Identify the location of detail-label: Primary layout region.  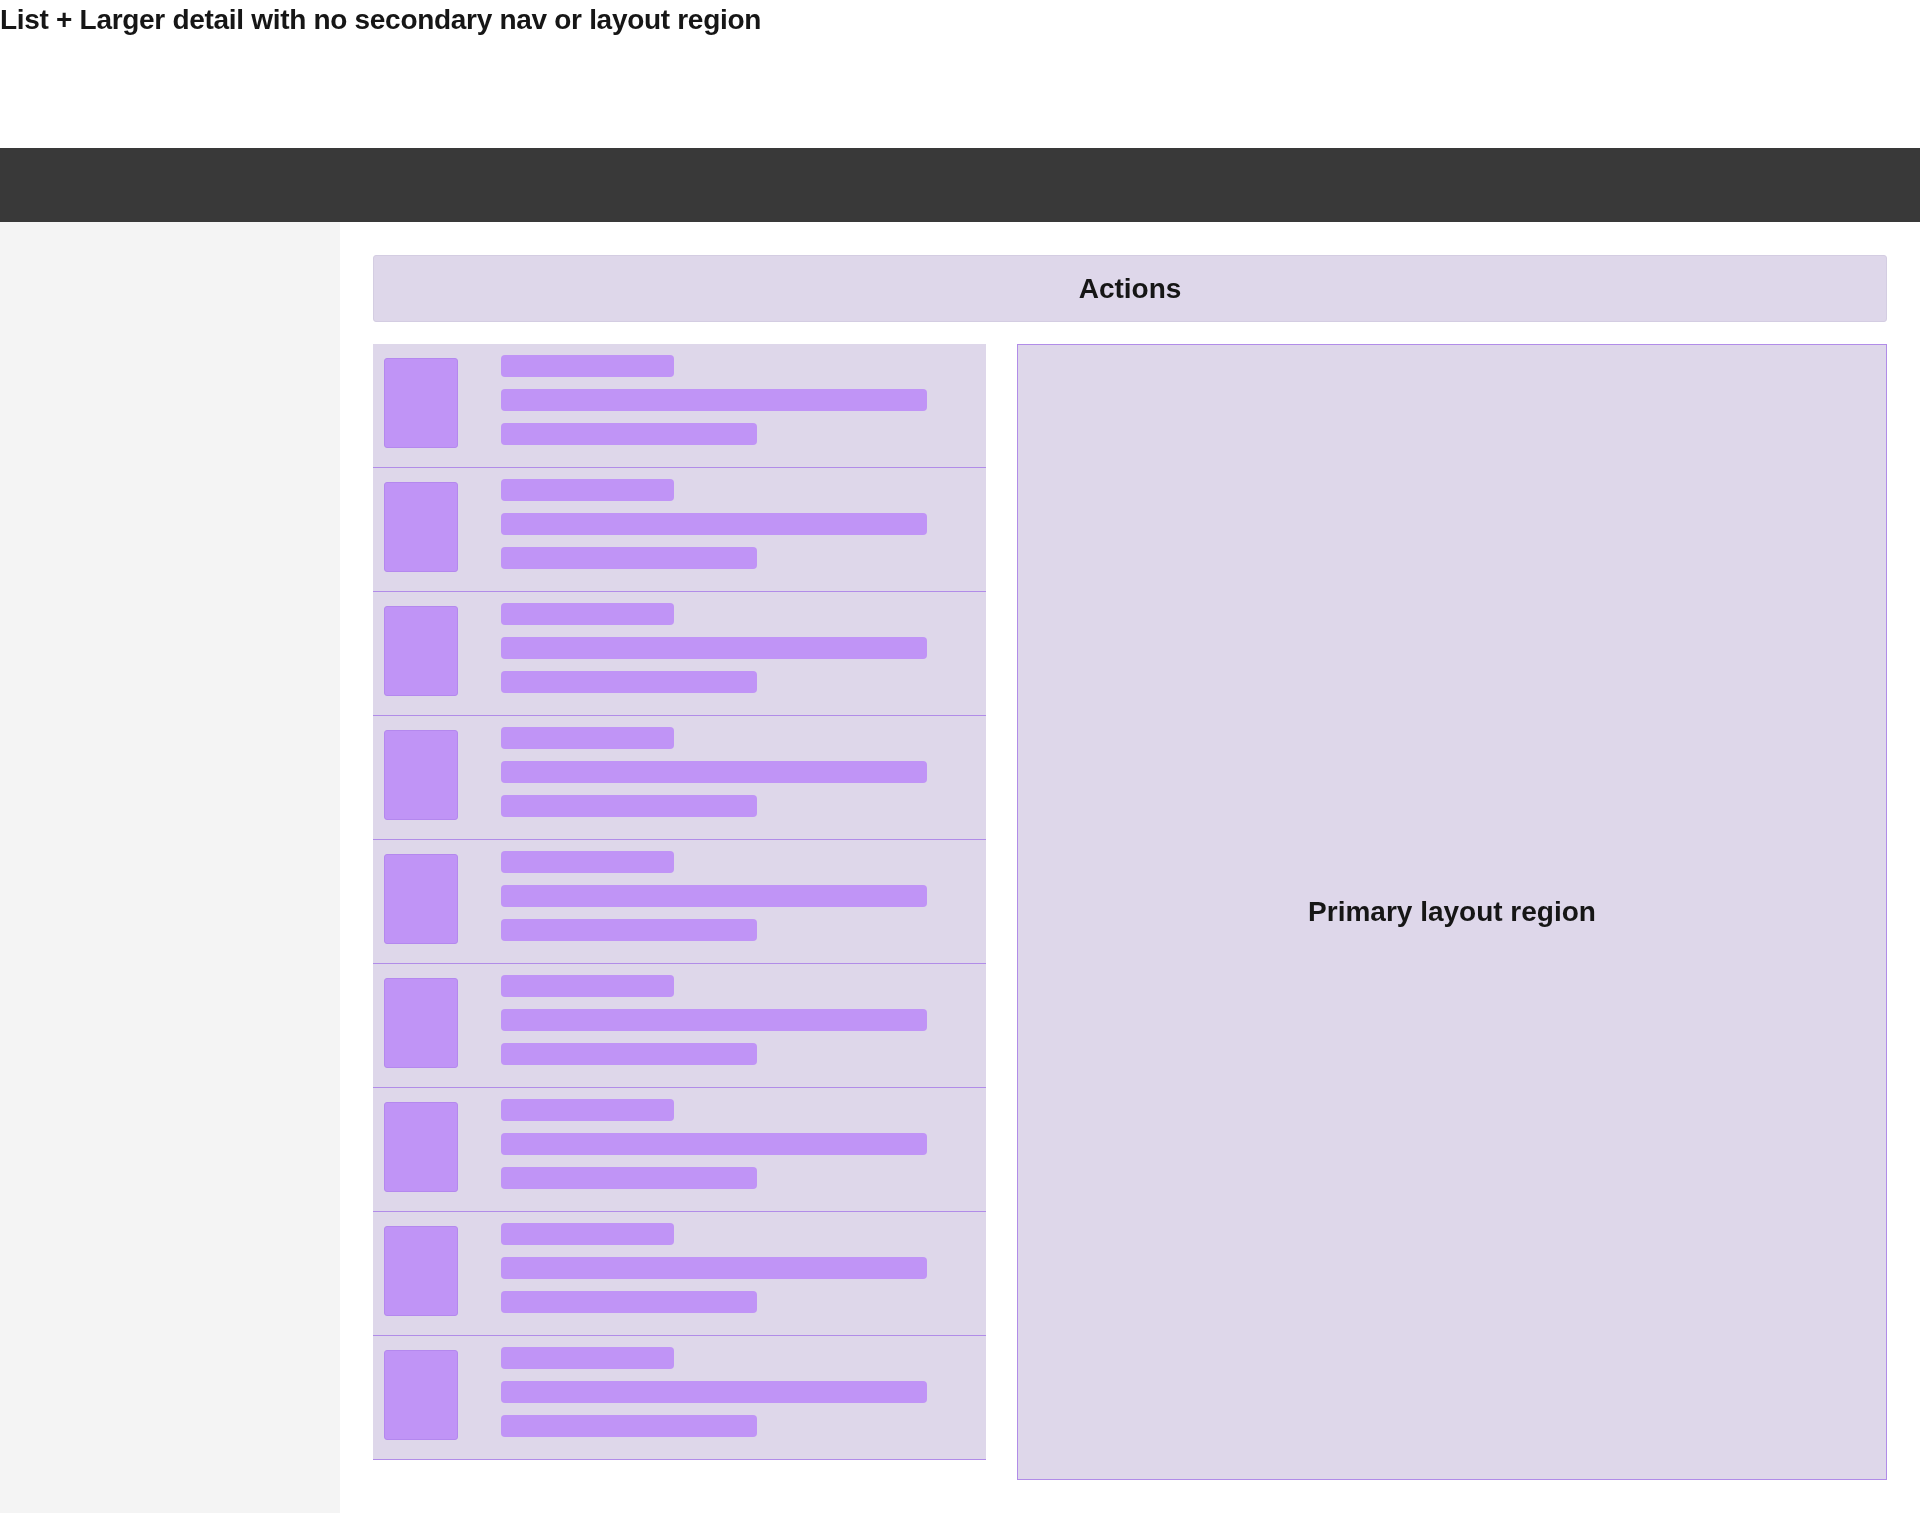
(1452, 912).